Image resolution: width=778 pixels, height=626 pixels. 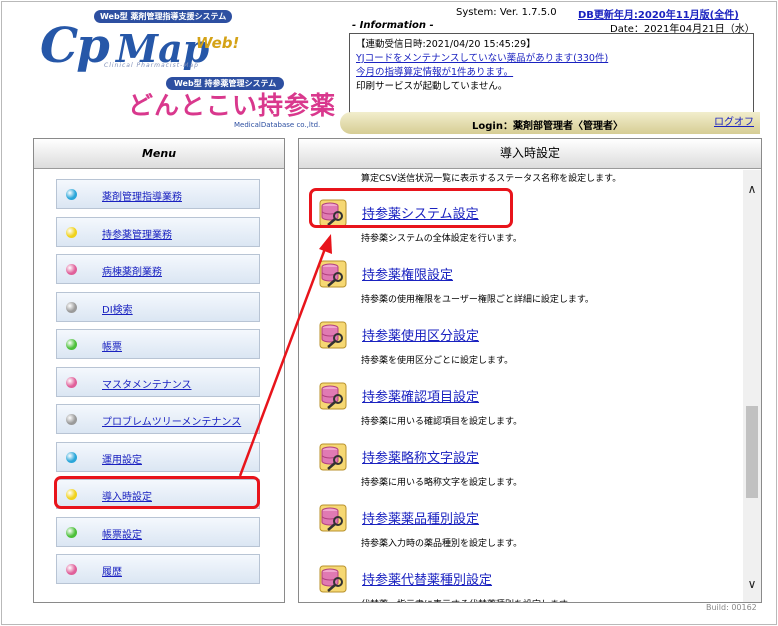 I want to click on settings-link: 持参薬略称文字設定, so click(x=420, y=456).